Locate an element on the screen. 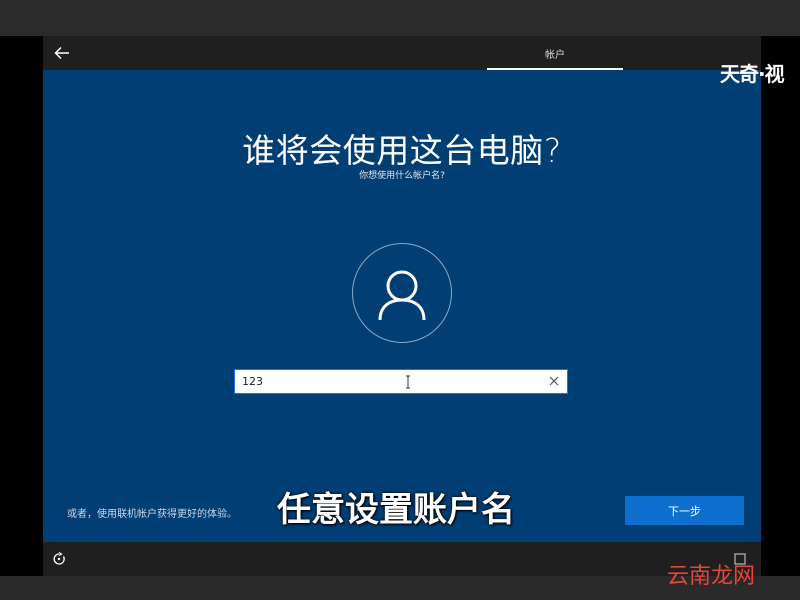  top-bar: 帐户 is located at coordinates (402, 53).